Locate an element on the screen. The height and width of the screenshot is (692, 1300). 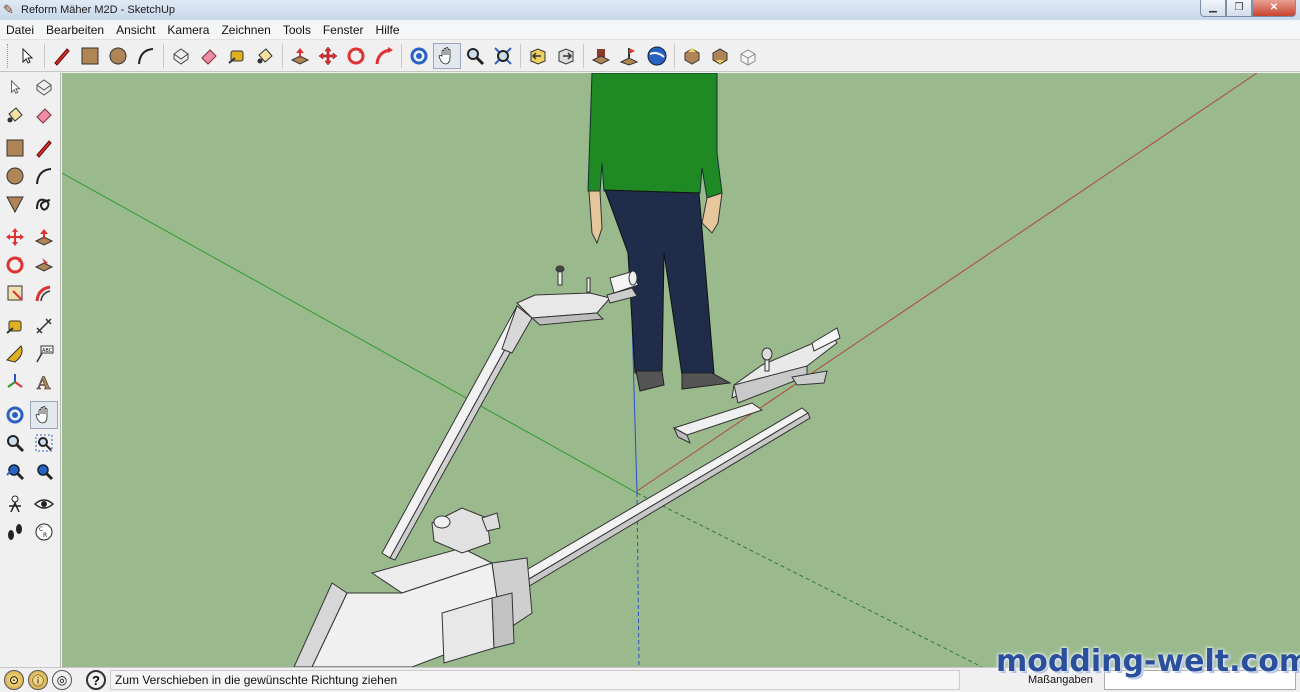
orbit-tool-button is located at coordinates (419, 56).